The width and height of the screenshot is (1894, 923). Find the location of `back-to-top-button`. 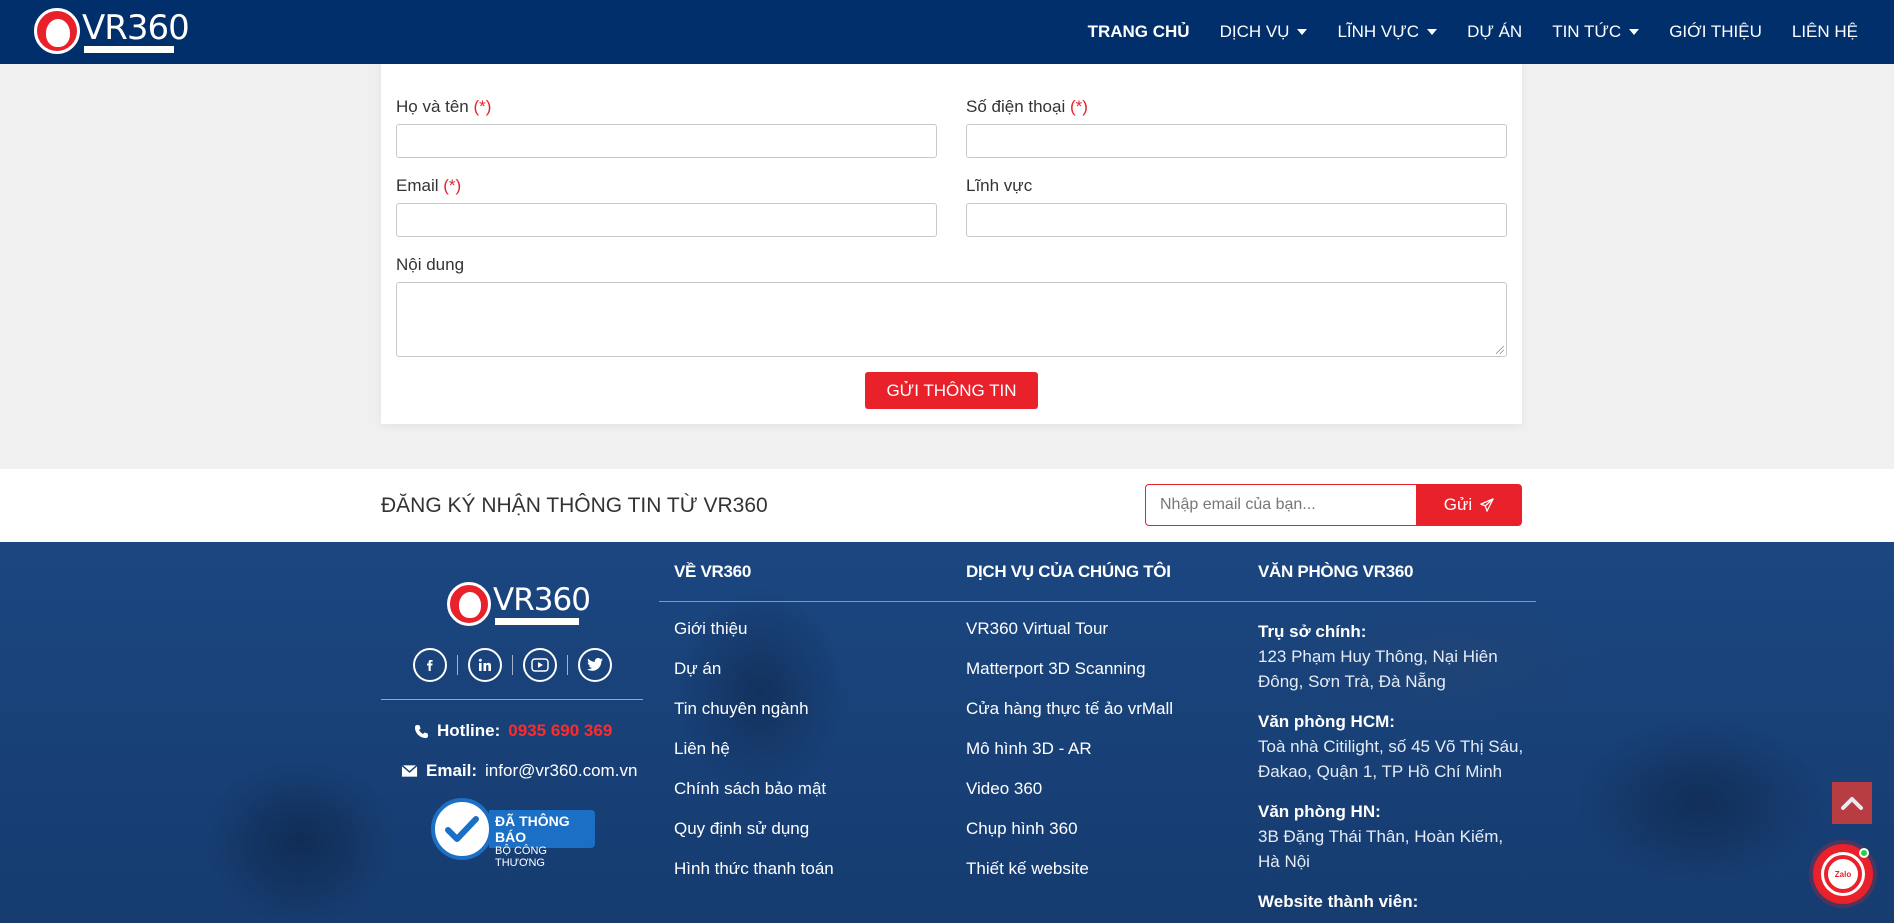

back-to-top-button is located at coordinates (1852, 803).